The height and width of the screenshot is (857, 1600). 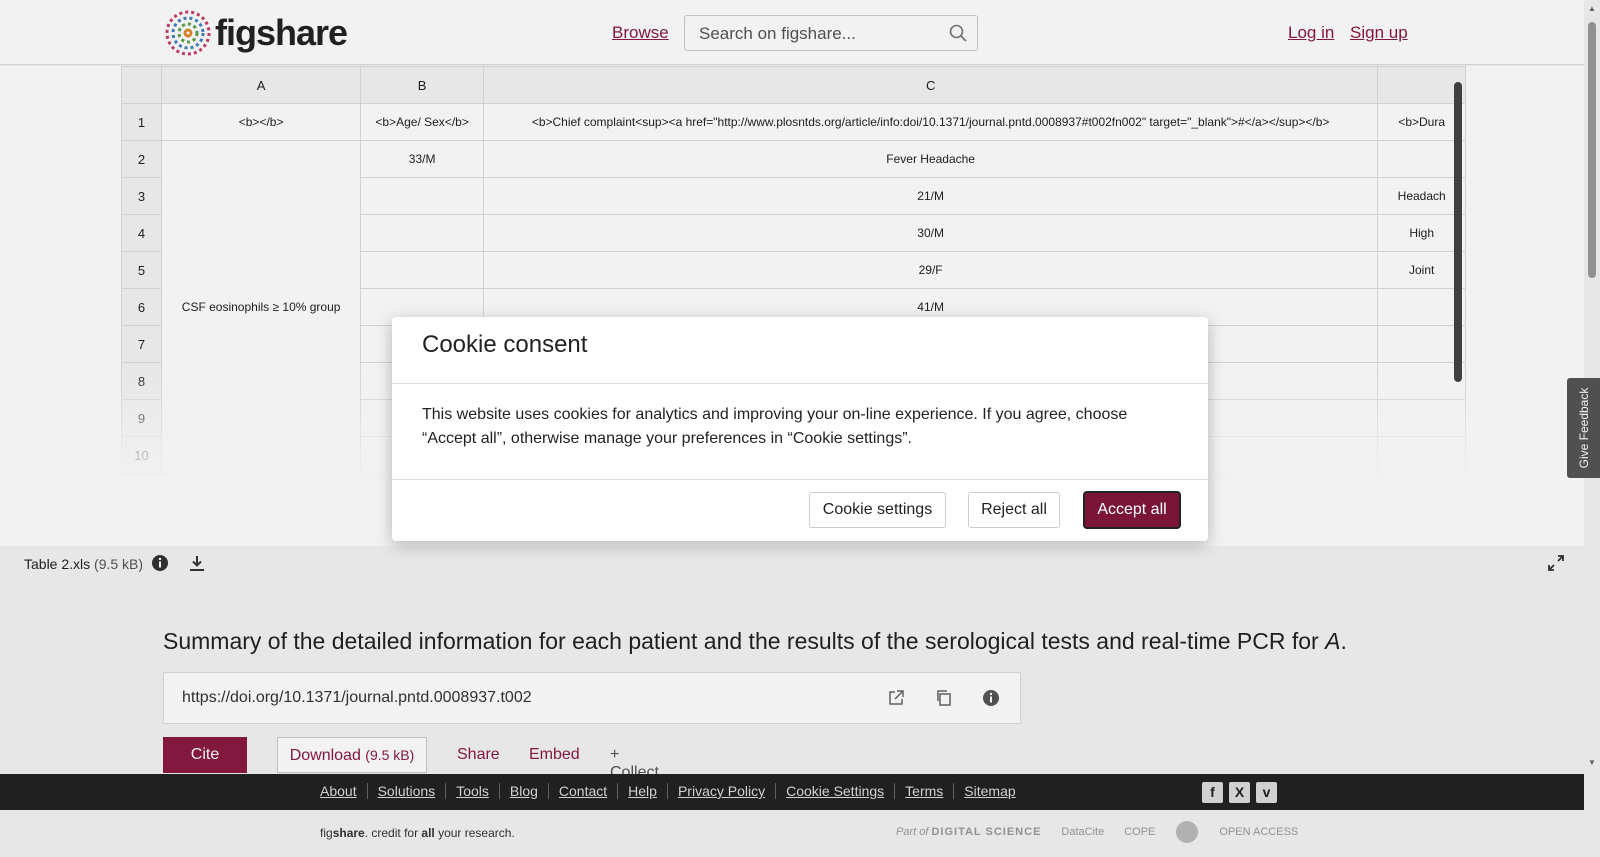 I want to click on cookie-settings-button: Cookie settings, so click(x=877, y=510).